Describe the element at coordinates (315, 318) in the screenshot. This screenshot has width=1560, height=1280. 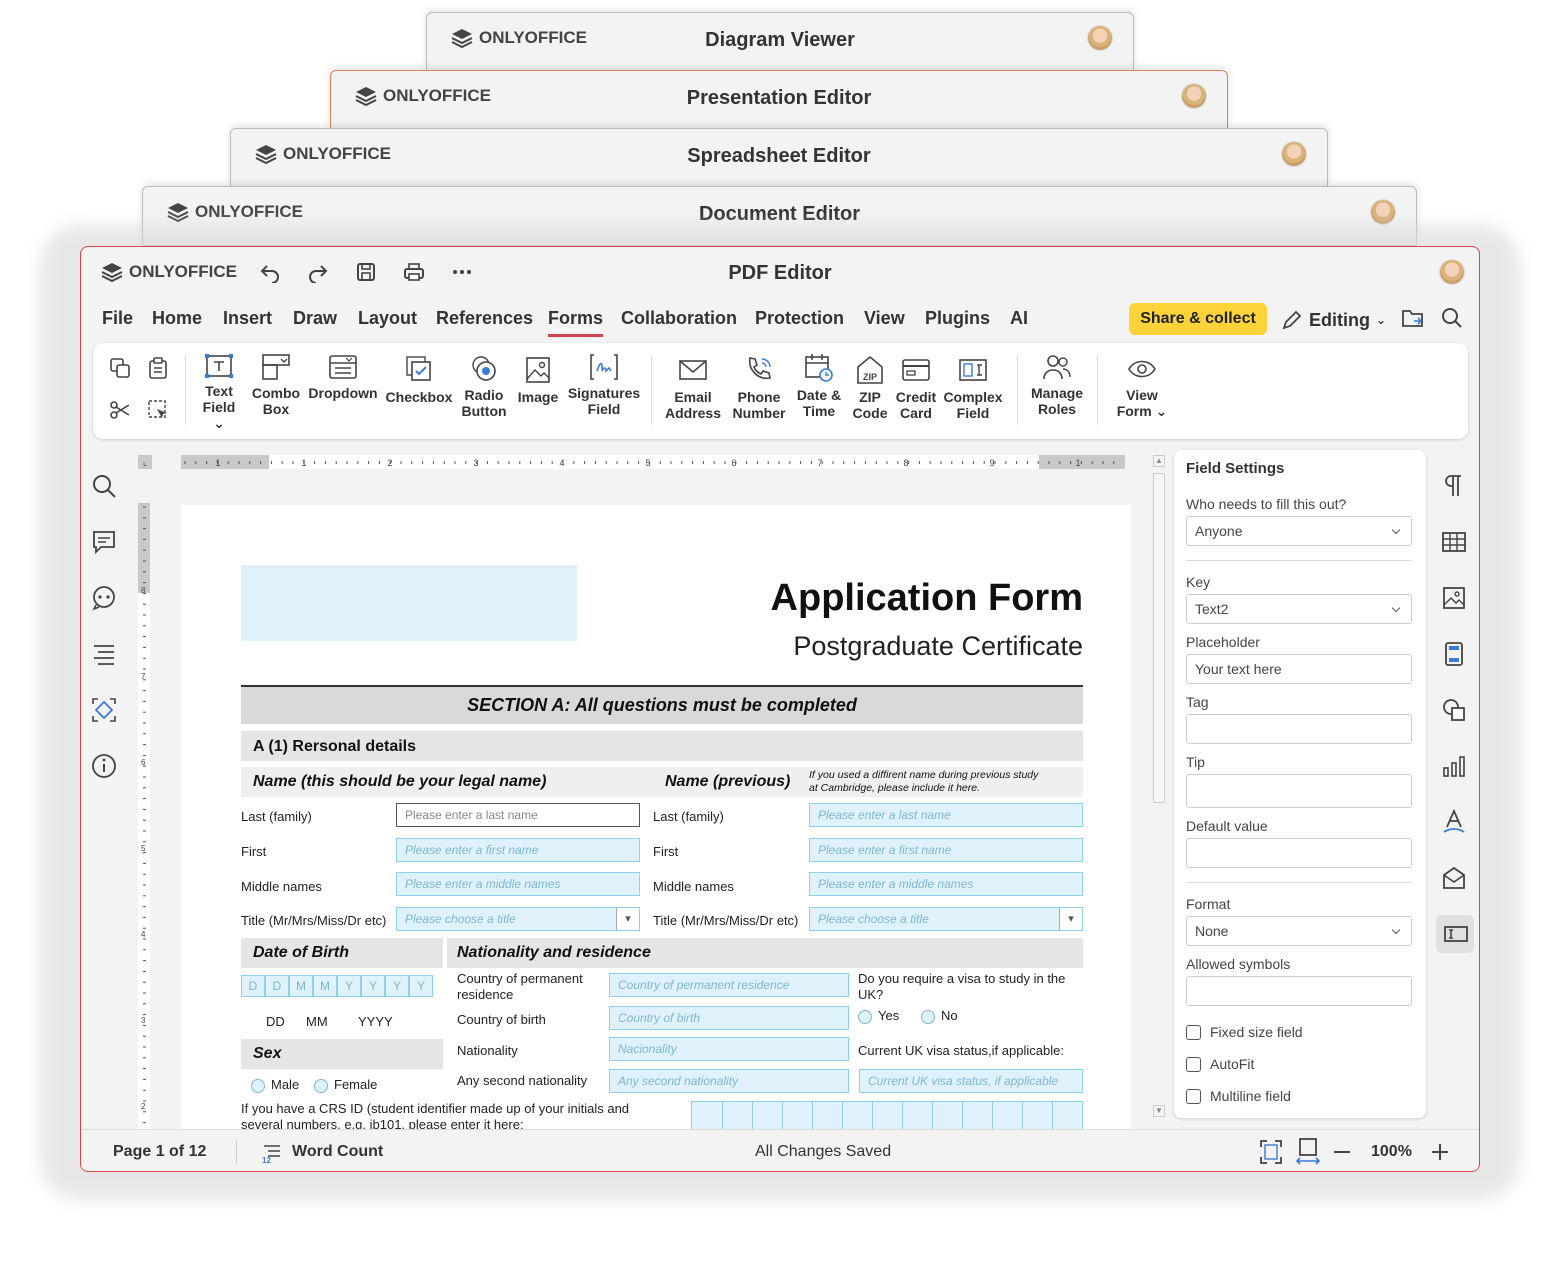
I see `tab-draw: Draw` at that location.